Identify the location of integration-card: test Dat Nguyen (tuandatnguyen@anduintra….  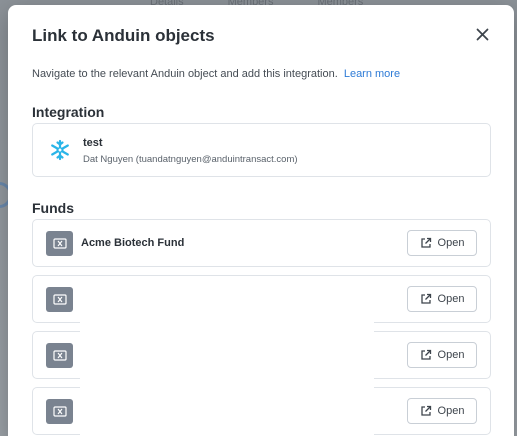
(261, 150).